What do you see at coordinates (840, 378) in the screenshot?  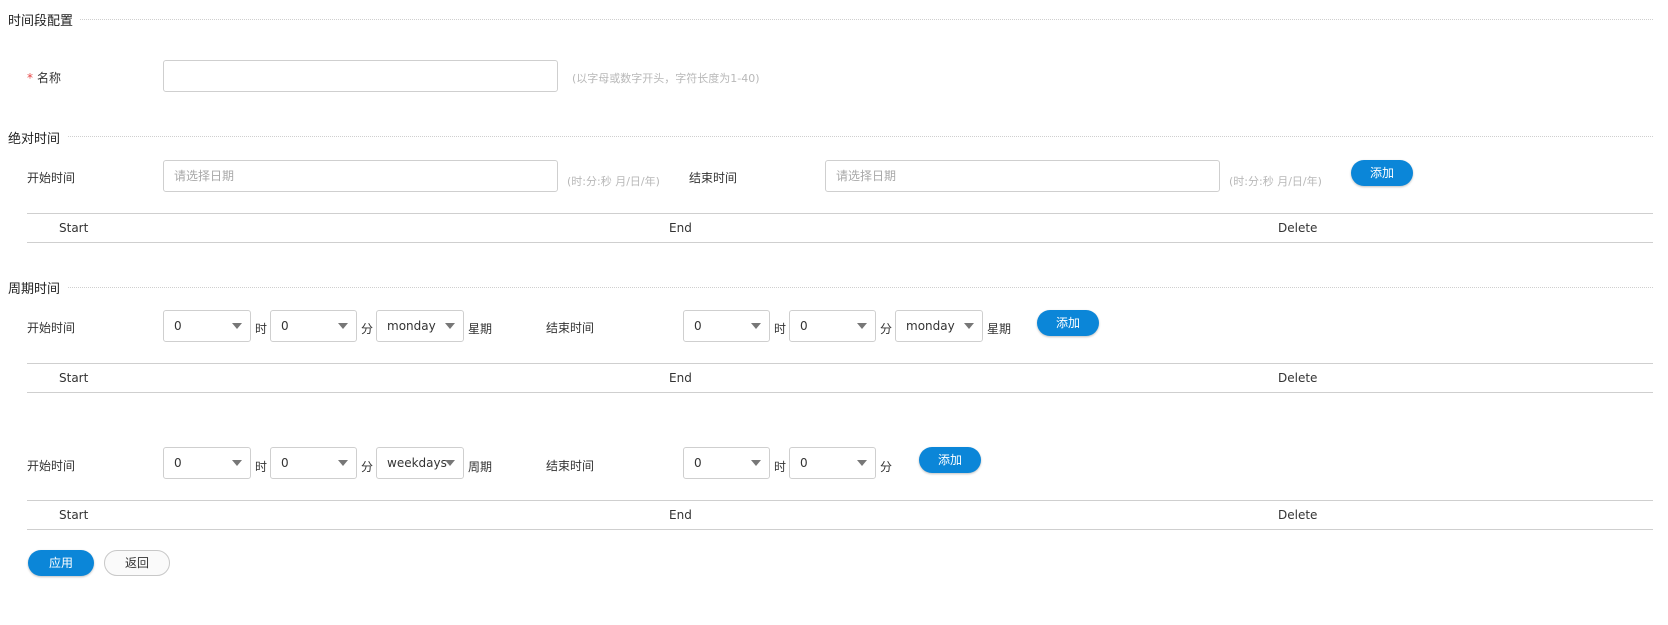 I see `weekly-time-table: Start End Delete` at bounding box center [840, 378].